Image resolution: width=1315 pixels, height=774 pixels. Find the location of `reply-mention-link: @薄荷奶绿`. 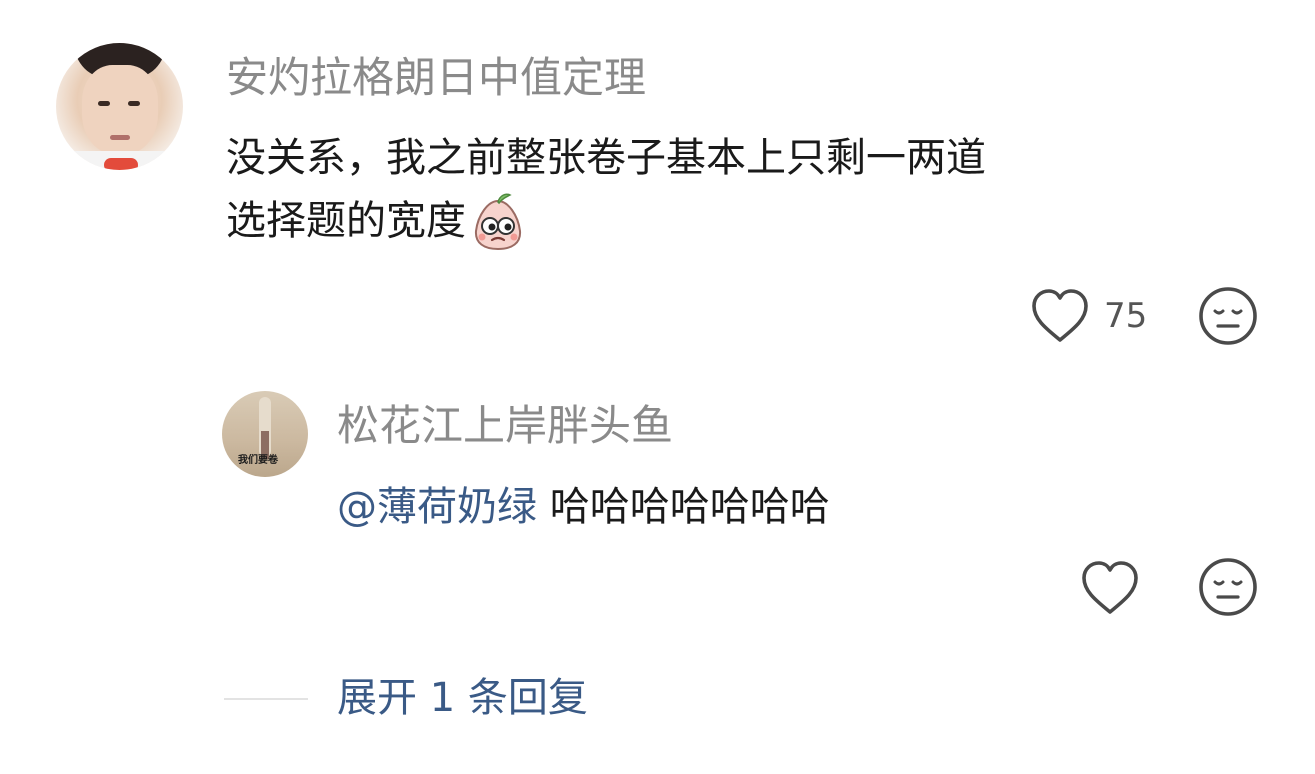

reply-mention-link: @薄荷奶绿 is located at coordinates (437, 507).